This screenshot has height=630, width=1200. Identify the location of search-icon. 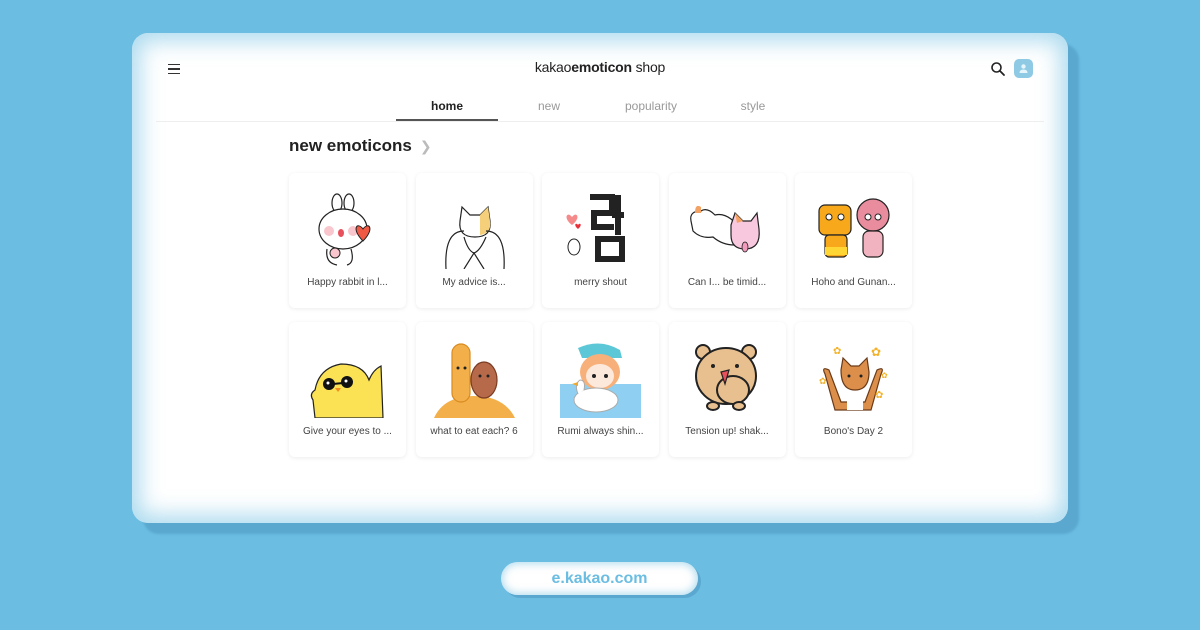
(998, 69).